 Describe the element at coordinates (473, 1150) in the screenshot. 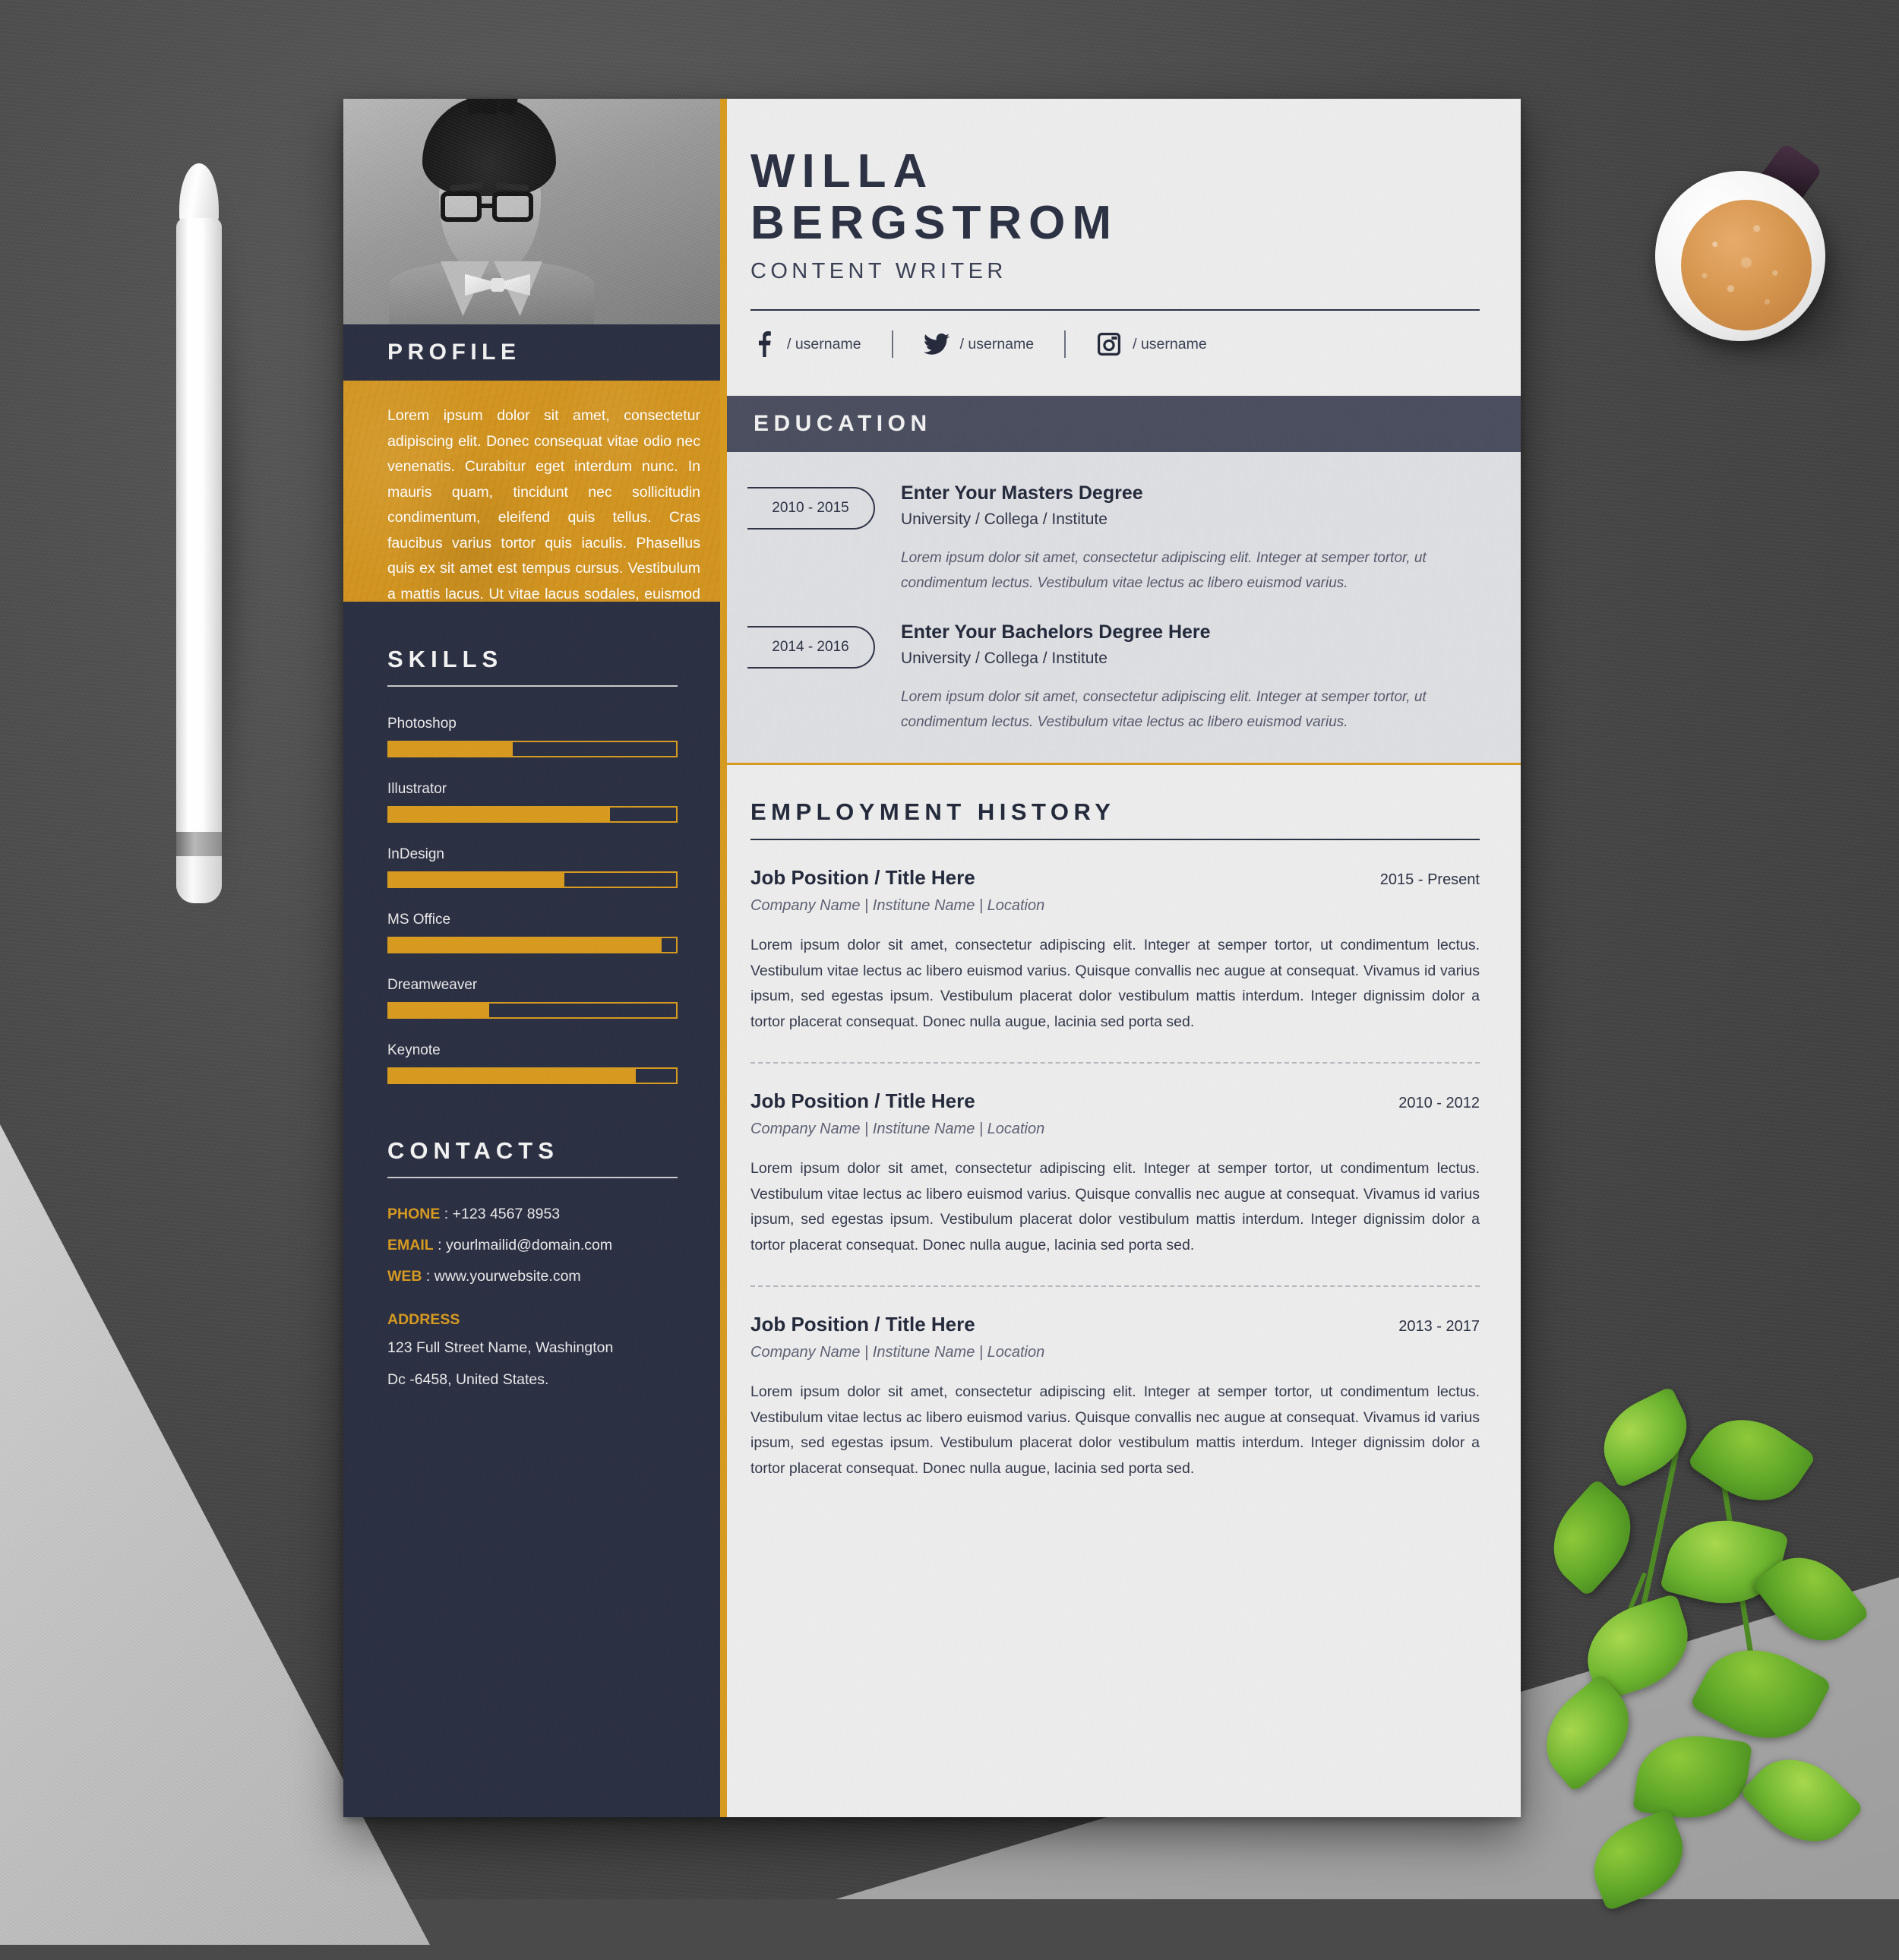

I see `contacts-heading: CONTACTS` at that location.